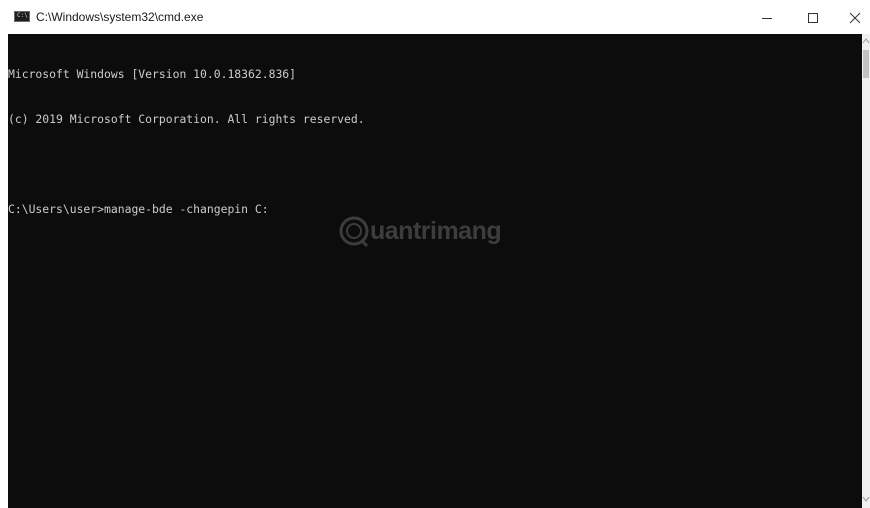  What do you see at coordinates (866, 64) in the screenshot?
I see `scroll-thumb` at bounding box center [866, 64].